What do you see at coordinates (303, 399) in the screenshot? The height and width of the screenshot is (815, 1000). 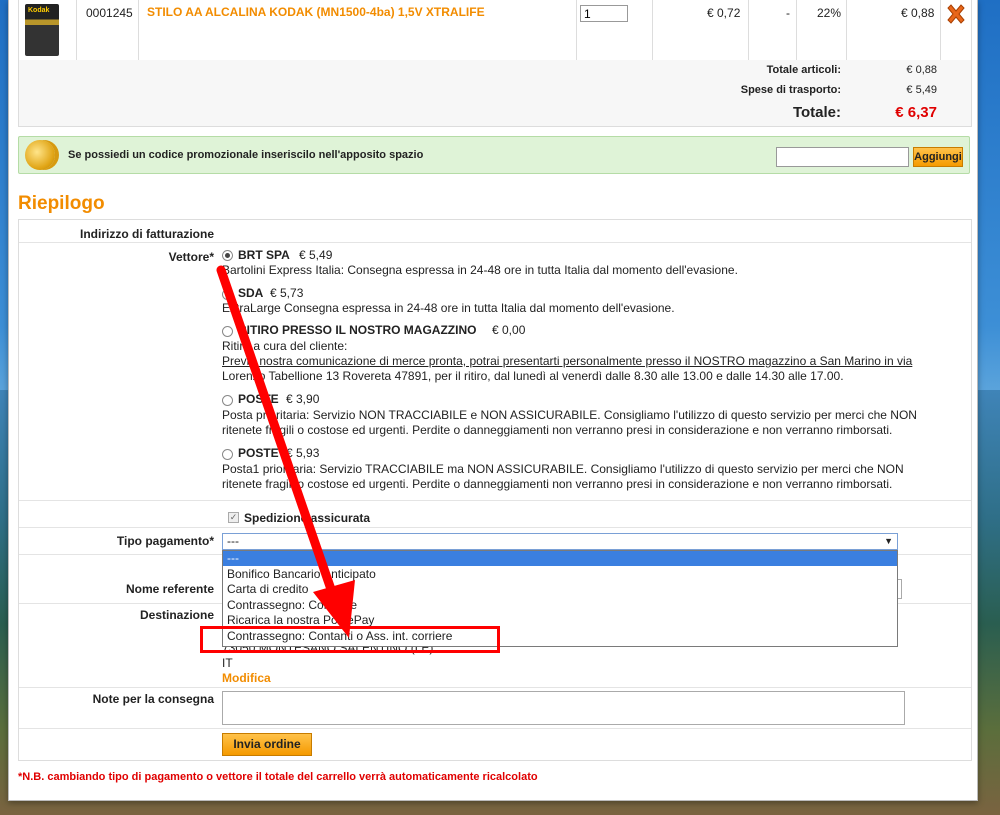 I see `carrier-price: € 3,90` at bounding box center [303, 399].